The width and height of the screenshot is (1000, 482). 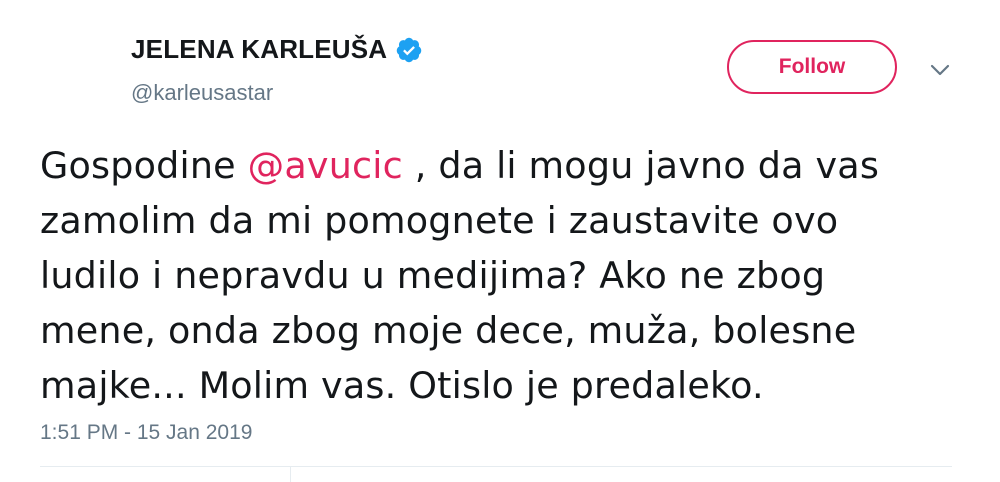 What do you see at coordinates (409, 49) in the screenshot?
I see `verified-badge-icon` at bounding box center [409, 49].